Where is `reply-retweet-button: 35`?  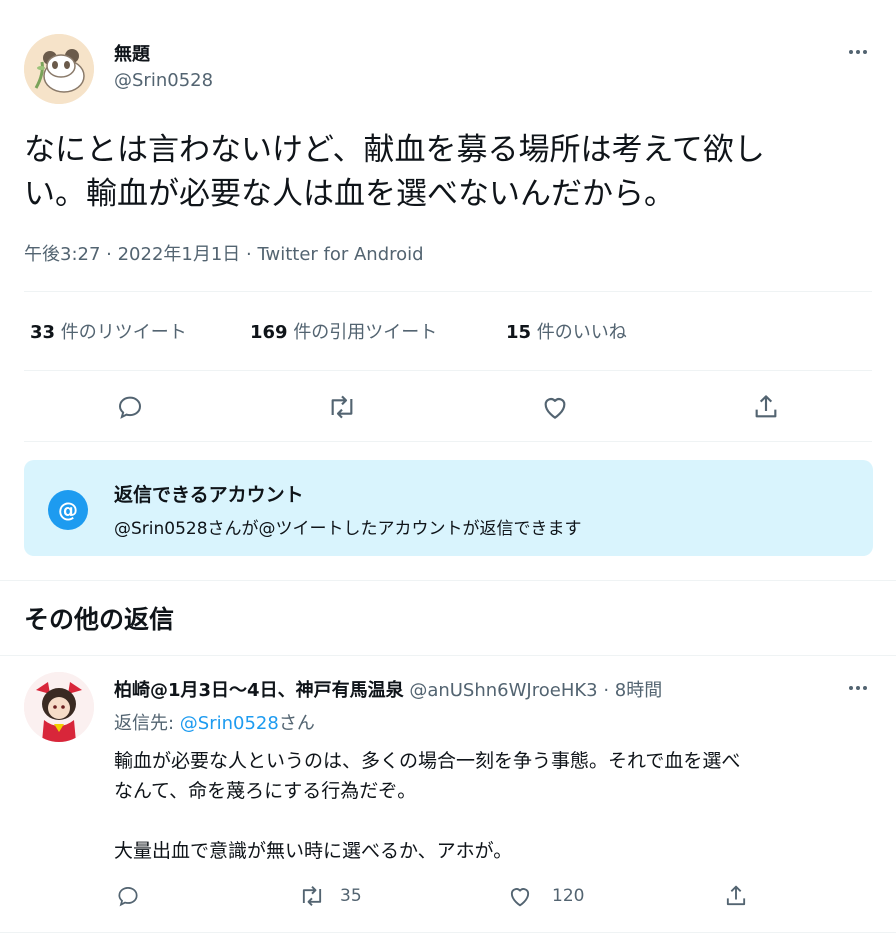
reply-retweet-button: 35 is located at coordinates (330, 896).